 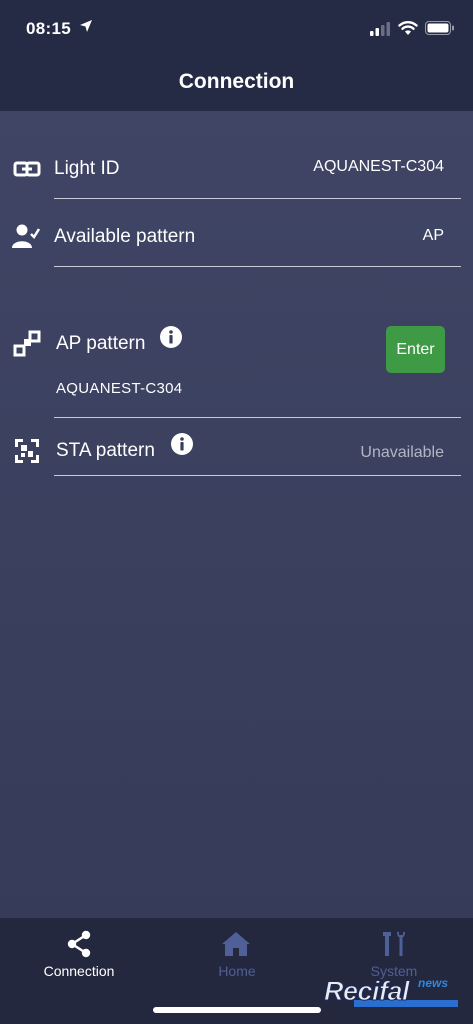 I want to click on ap-pattern-label: AP pattern, so click(x=101, y=343).